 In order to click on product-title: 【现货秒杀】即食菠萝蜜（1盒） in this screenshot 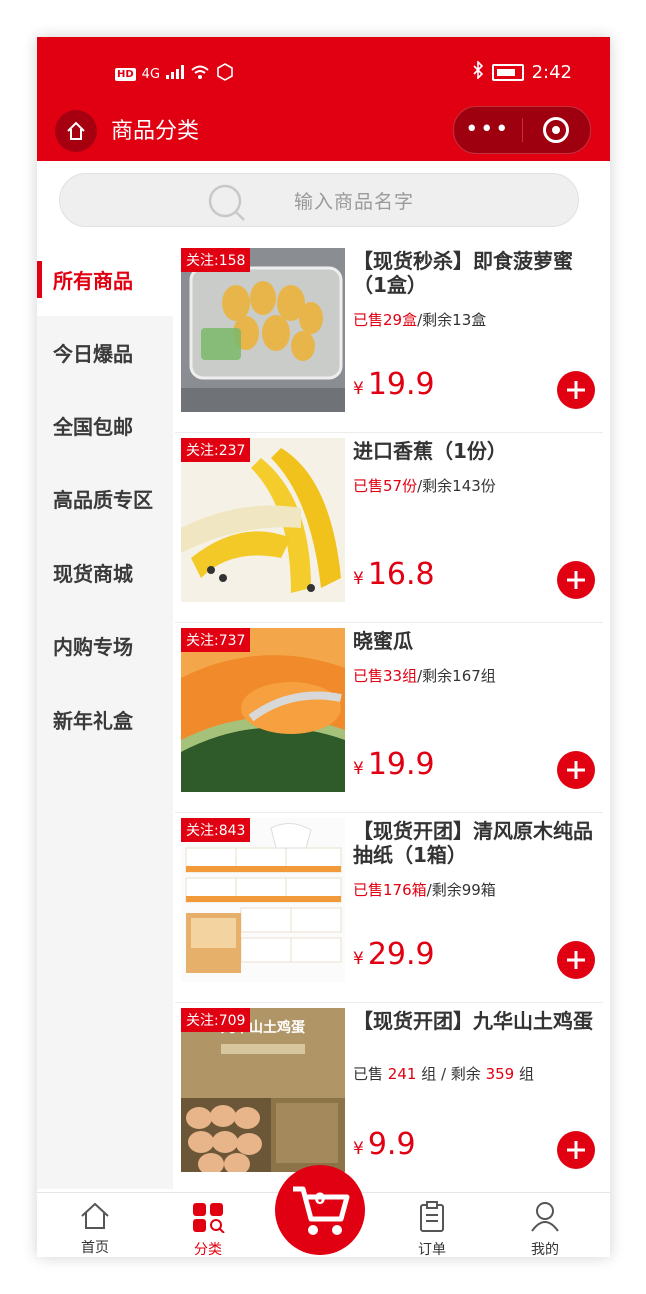, I will do `click(473, 273)`.